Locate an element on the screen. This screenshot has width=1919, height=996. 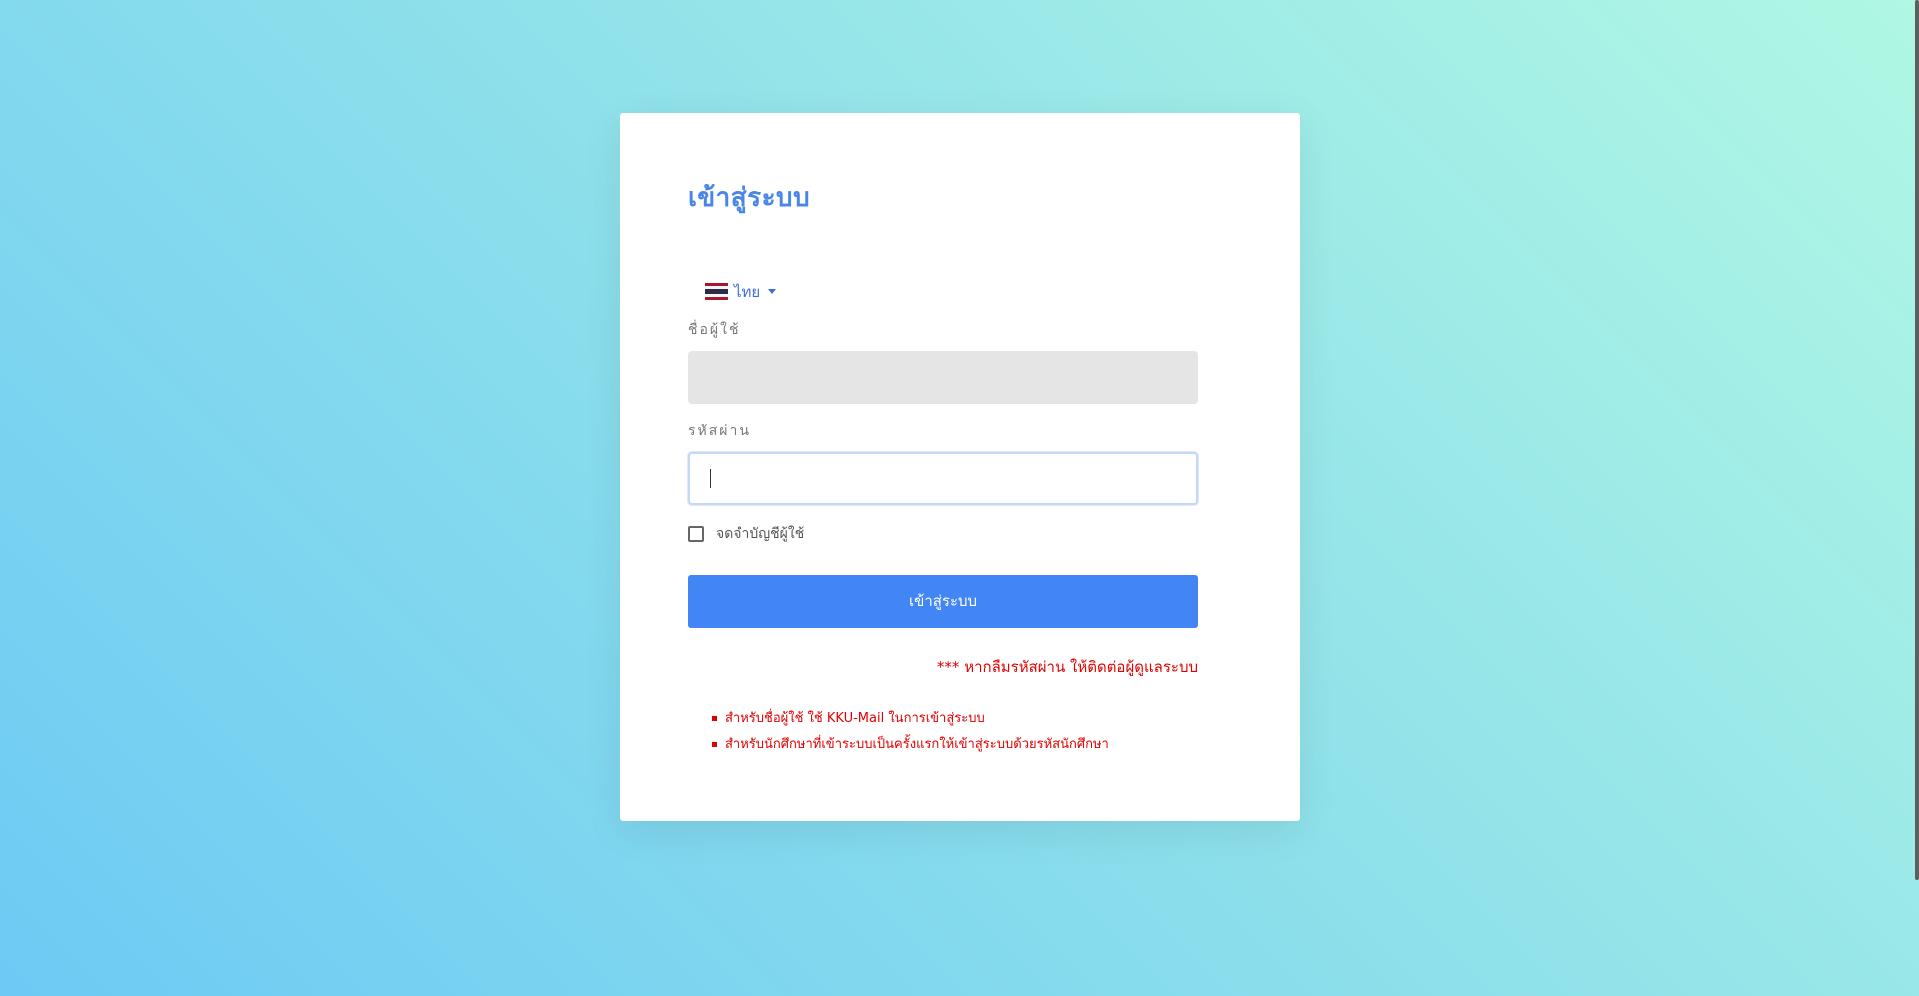
username-label: ชื่อผู้ใช้ is located at coordinates (714, 329).